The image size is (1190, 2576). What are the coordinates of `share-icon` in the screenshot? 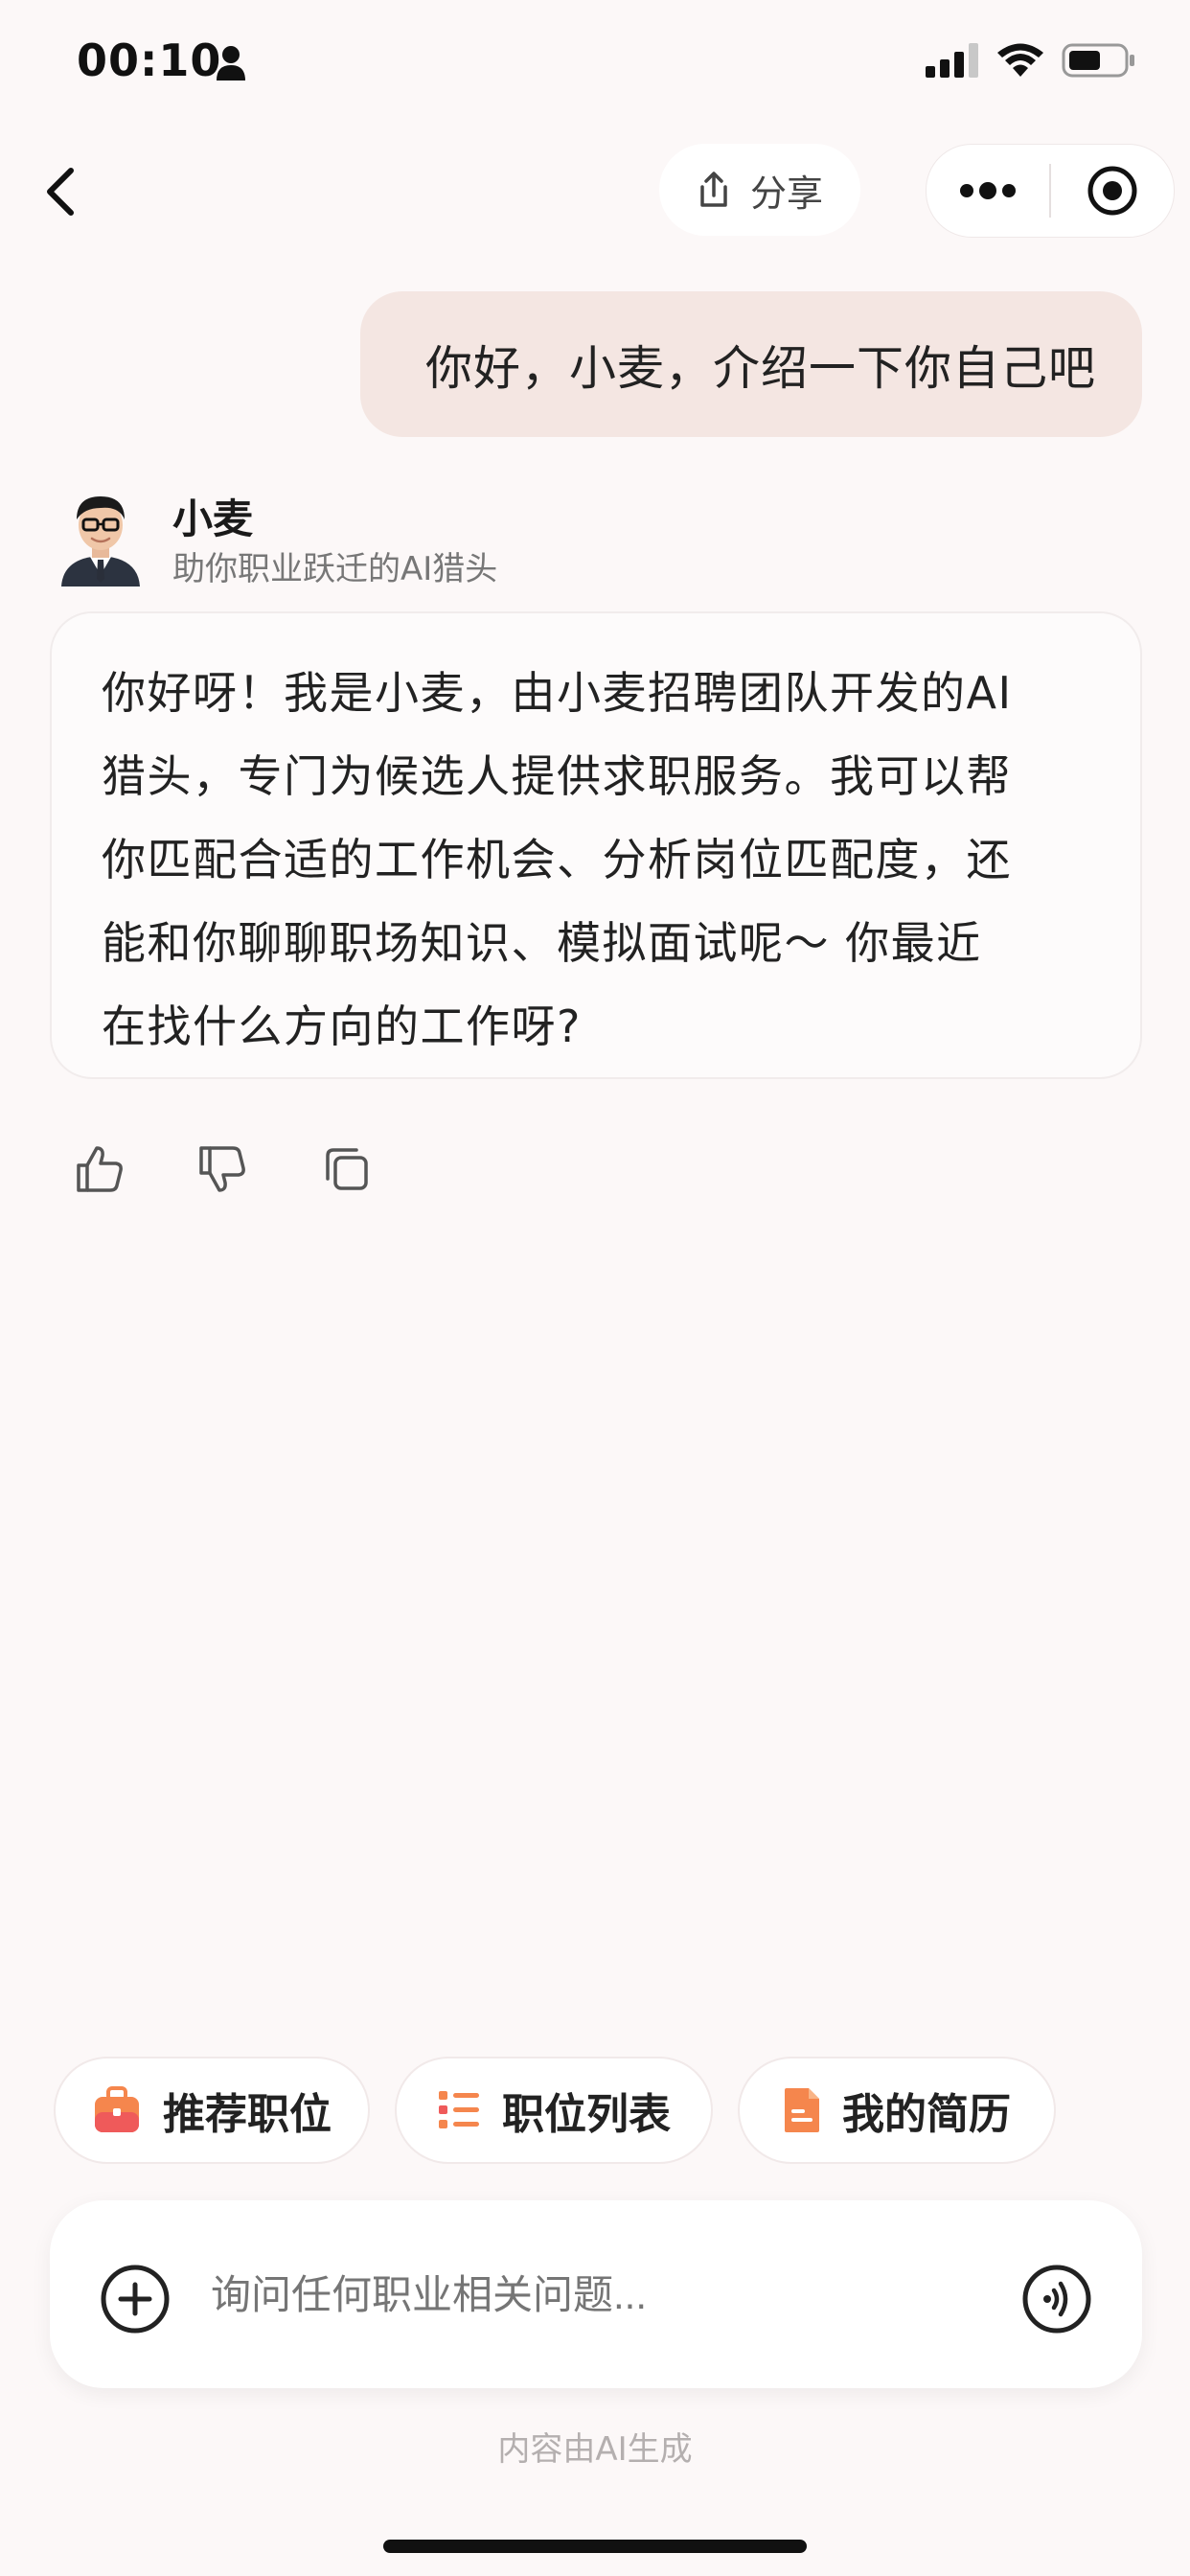 It's located at (714, 189).